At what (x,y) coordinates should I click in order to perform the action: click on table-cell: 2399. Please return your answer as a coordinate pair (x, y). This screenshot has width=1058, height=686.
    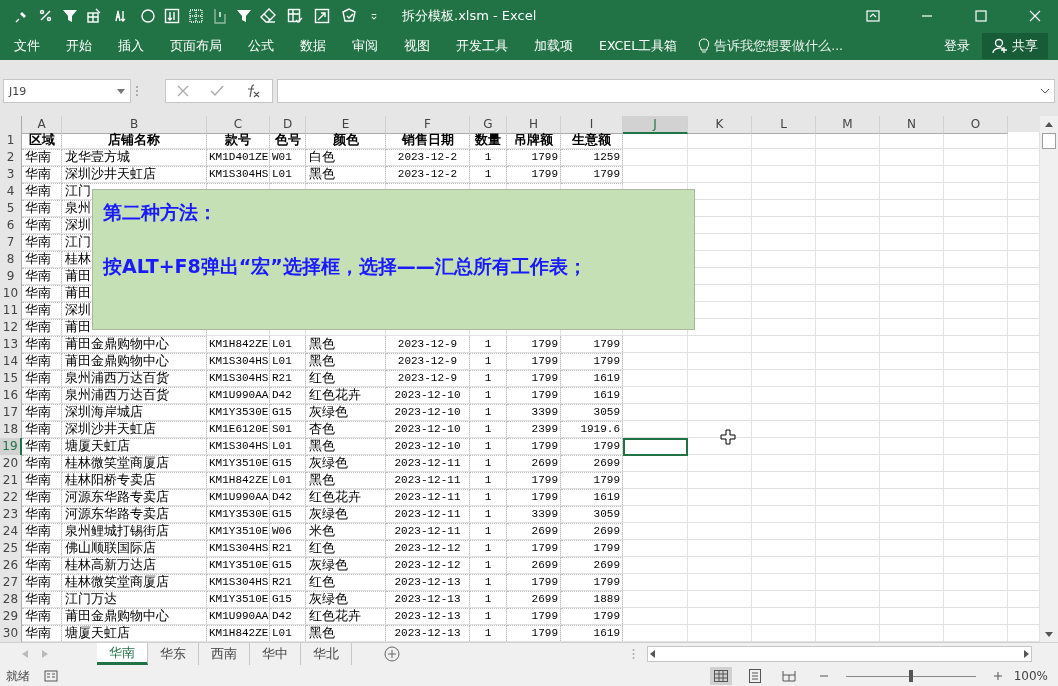
    Looking at the image, I should click on (534, 430).